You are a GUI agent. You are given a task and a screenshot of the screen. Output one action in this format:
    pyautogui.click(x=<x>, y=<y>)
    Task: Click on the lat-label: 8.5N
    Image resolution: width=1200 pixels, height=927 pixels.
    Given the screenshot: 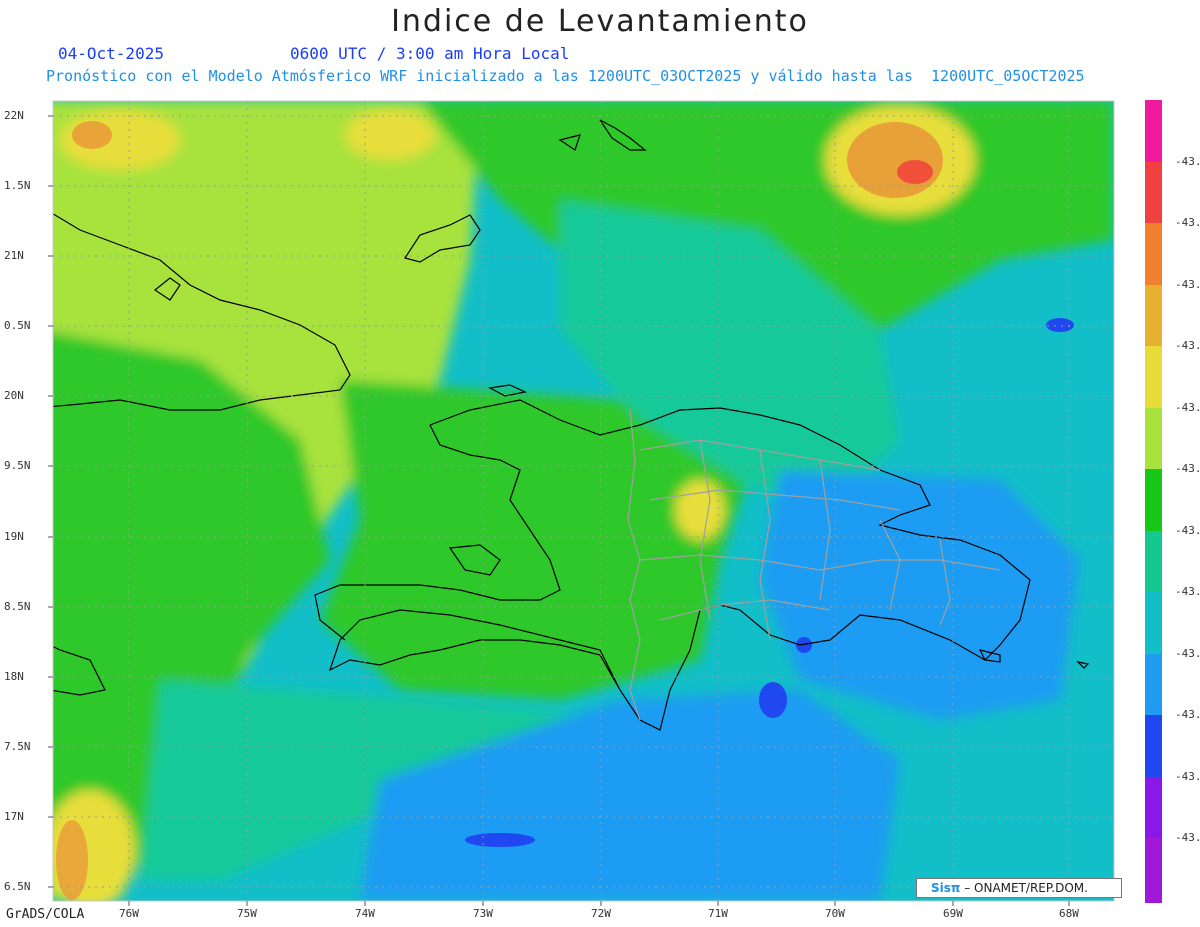 What is the action you would take?
    pyautogui.click(x=17, y=606)
    